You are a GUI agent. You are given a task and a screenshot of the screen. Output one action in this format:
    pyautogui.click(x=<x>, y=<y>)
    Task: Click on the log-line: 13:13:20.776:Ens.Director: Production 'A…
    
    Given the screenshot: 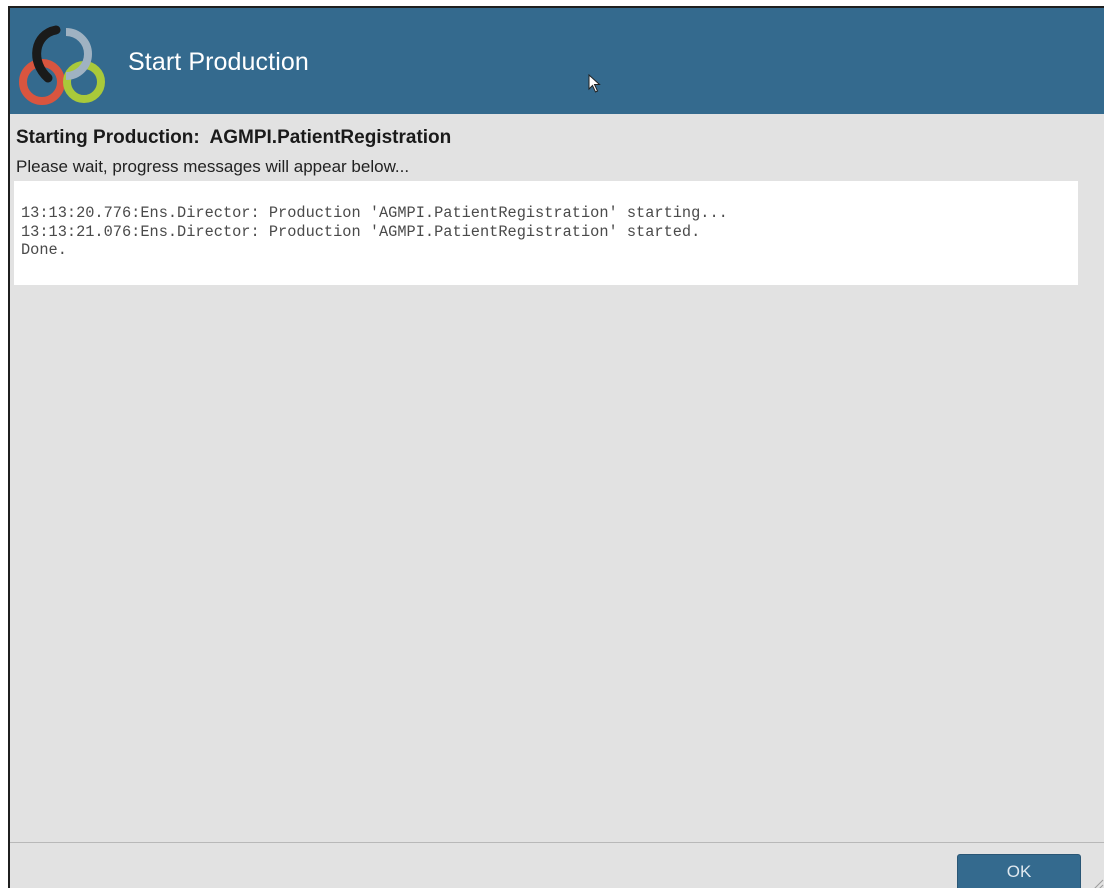 What is the action you would take?
    pyautogui.click(x=374, y=213)
    